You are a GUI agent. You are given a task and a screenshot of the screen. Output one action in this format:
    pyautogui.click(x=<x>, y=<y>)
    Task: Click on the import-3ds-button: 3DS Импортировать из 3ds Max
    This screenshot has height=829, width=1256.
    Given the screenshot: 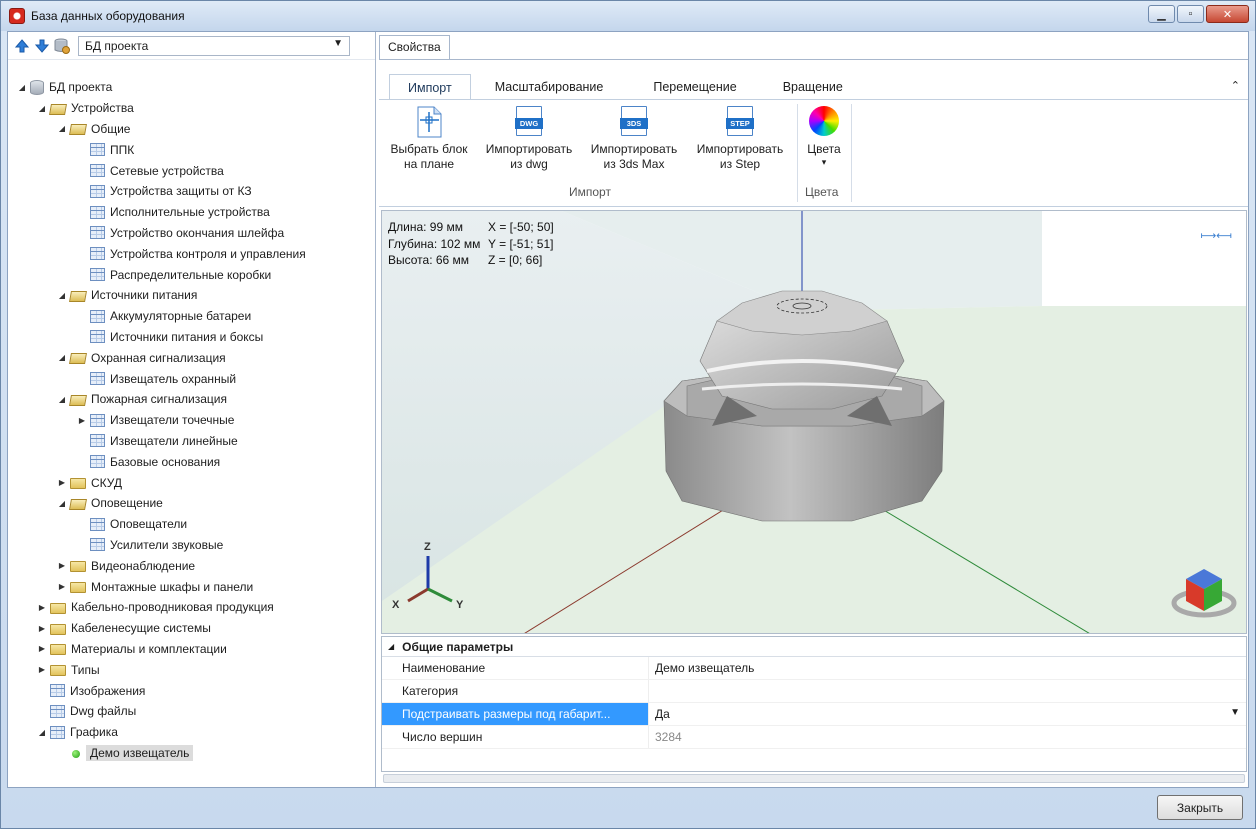 What is the action you would take?
    pyautogui.click(x=634, y=139)
    